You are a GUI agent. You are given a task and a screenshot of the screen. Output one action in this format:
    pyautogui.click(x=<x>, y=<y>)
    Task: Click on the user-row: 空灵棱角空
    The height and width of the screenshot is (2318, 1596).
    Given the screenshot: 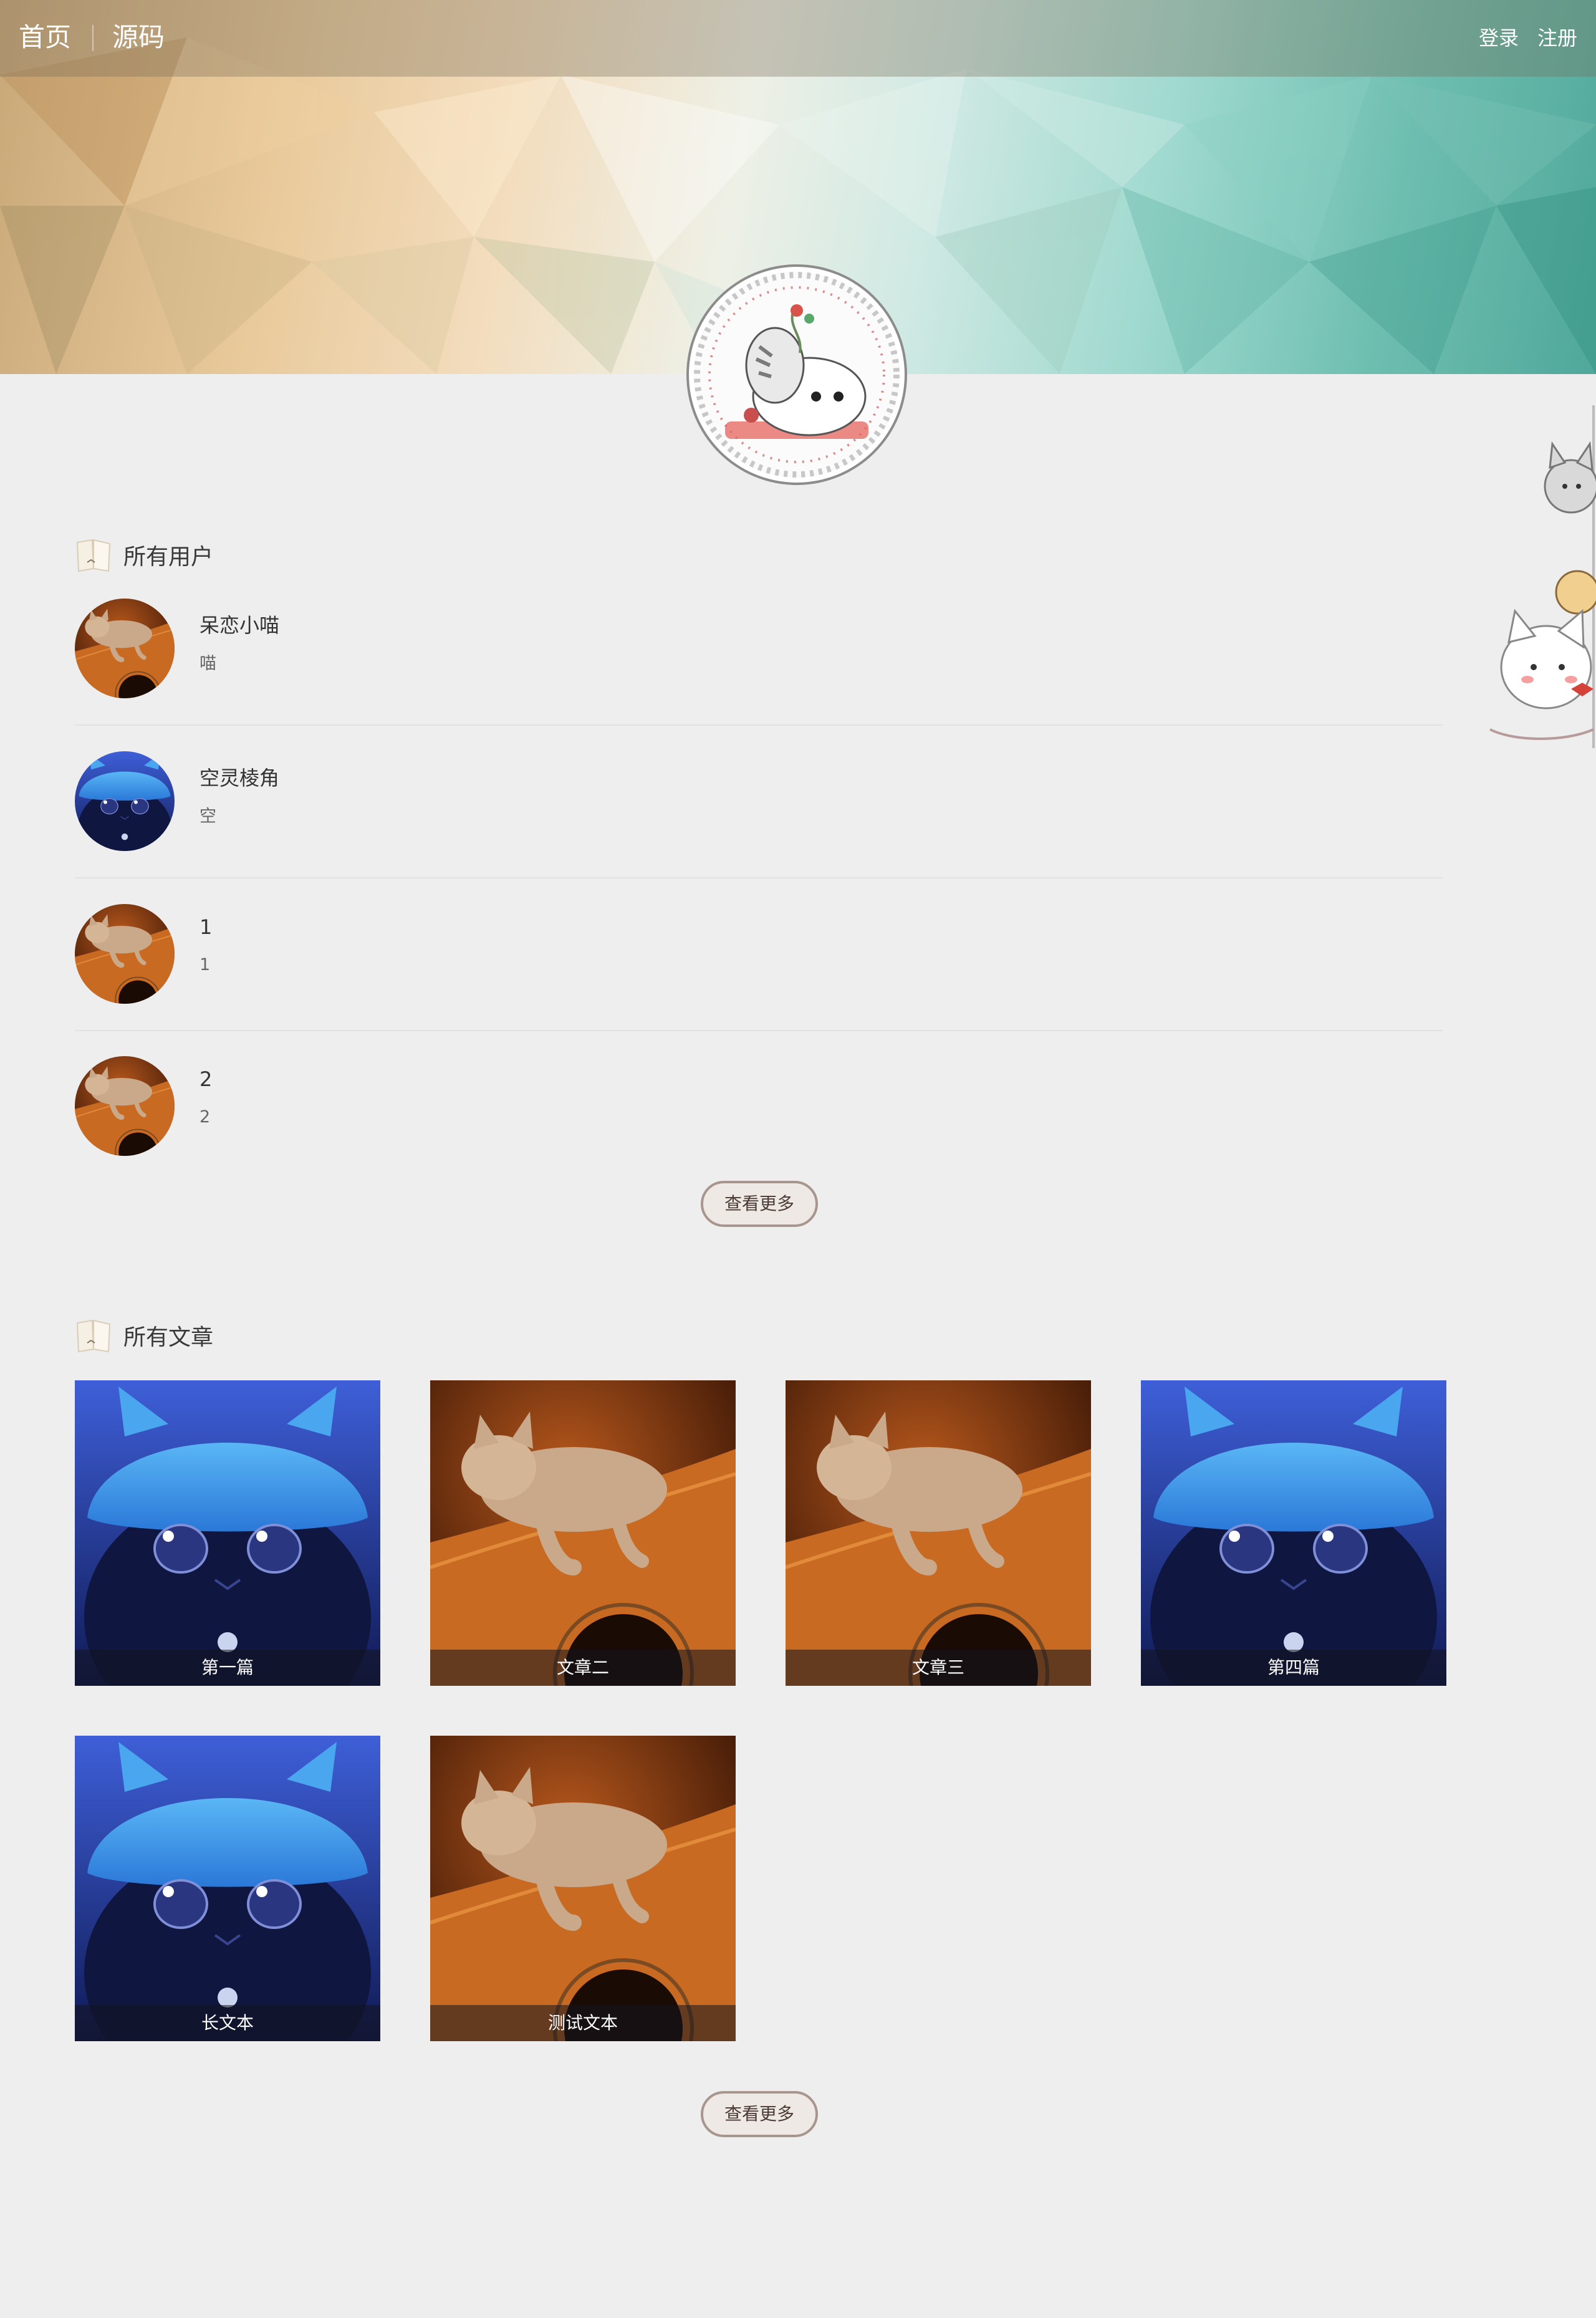 What is the action you would take?
    pyautogui.click(x=759, y=827)
    